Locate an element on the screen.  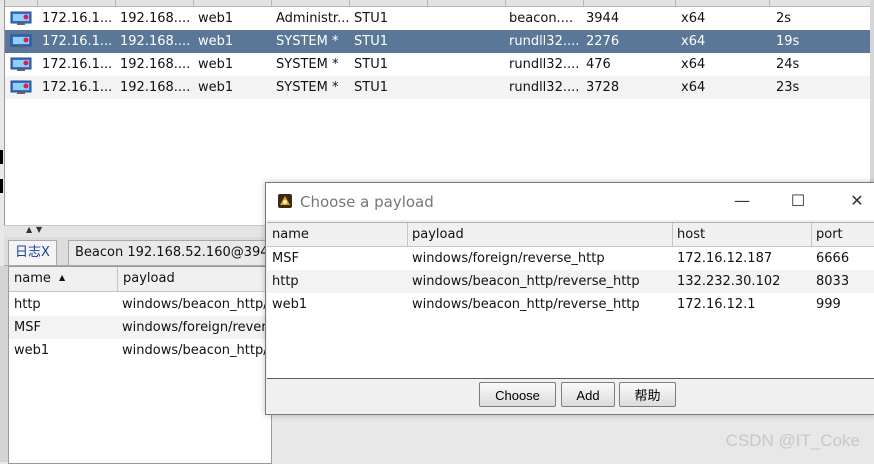
splitter-down-arrow: ▼ is located at coordinates (39, 230).